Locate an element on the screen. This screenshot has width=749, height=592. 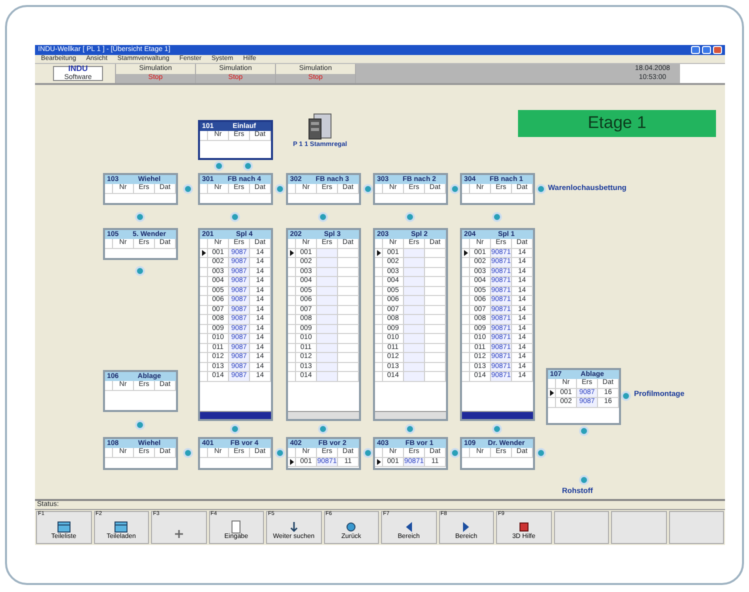
square-icon is located at coordinates (523, 527).